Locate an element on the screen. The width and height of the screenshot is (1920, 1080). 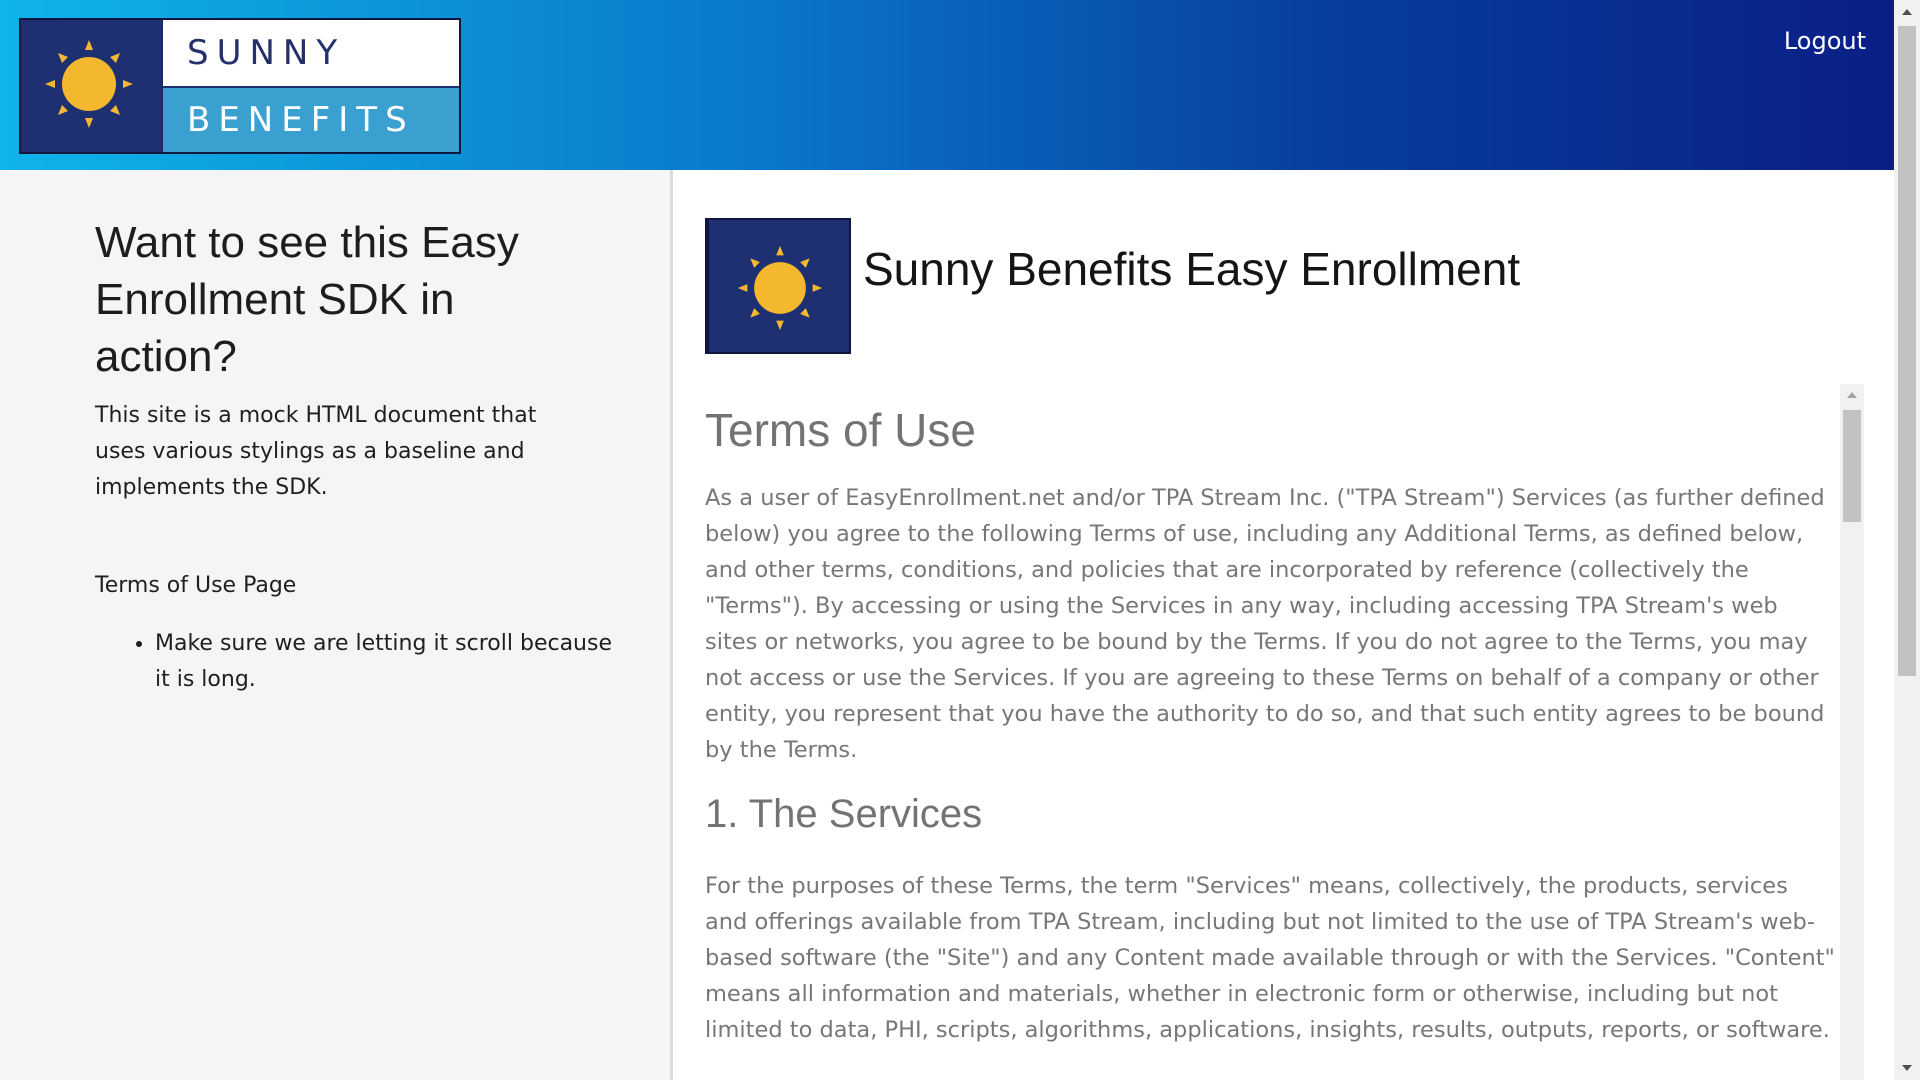
logo-word-benefits: BENEFITS is located at coordinates (311, 120).